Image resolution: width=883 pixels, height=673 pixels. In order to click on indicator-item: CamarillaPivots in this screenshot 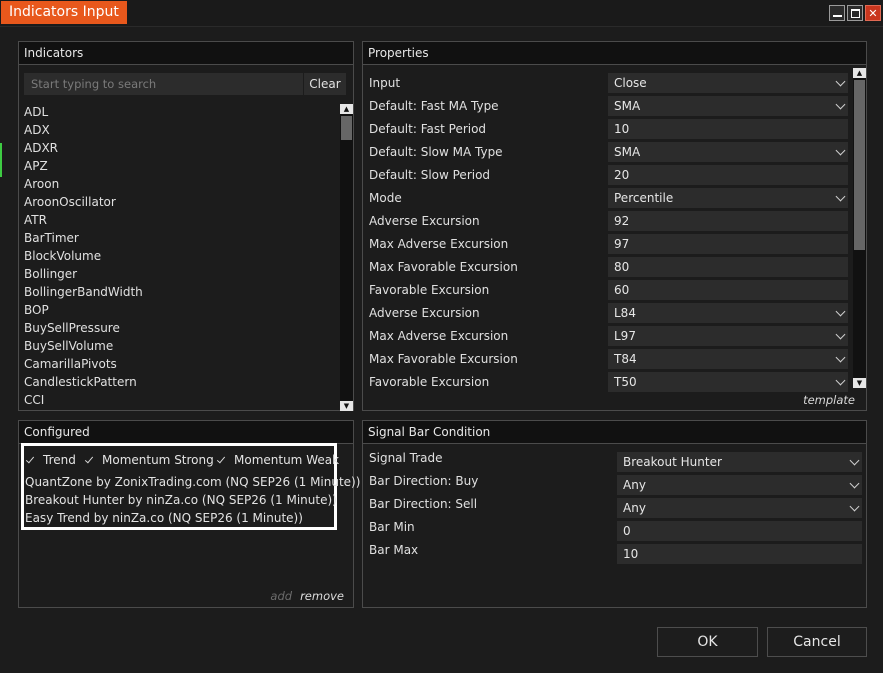, I will do `click(179, 364)`.